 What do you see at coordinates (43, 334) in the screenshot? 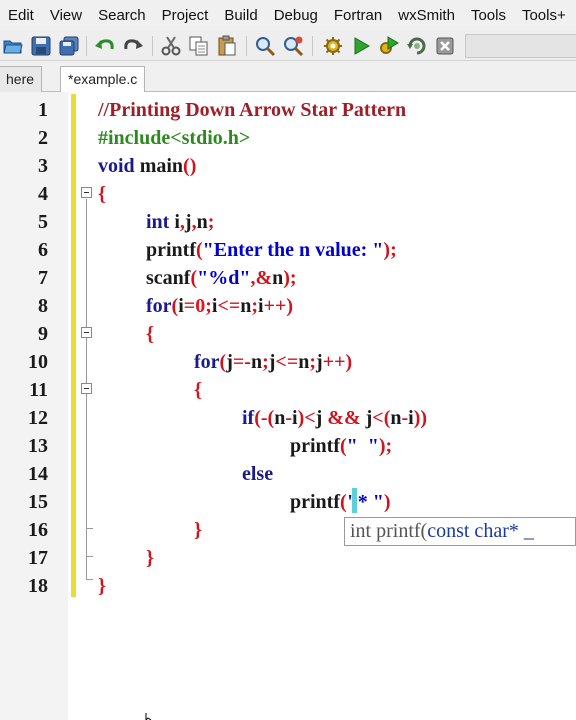
I see `line-number: 9` at bounding box center [43, 334].